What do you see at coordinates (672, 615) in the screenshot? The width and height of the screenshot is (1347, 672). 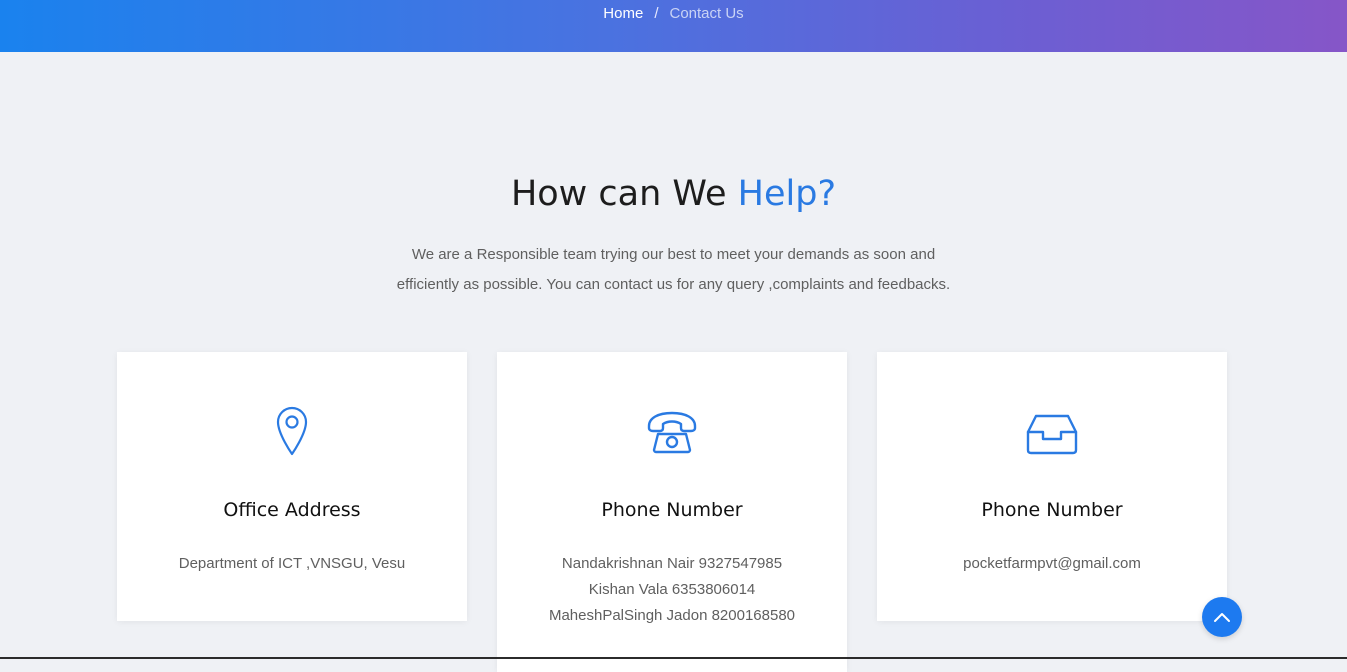 I see `card-detail-line: MaheshPalSingh Jadon 8200168580` at bounding box center [672, 615].